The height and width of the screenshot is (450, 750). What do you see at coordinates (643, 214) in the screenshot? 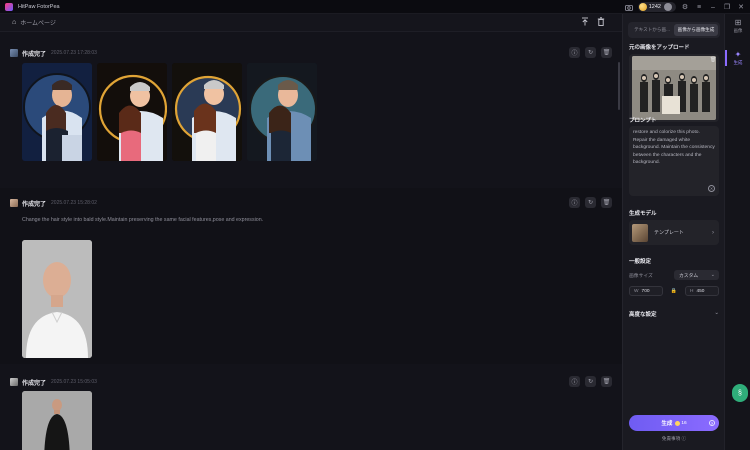
I see `model-title: 生成モデル` at bounding box center [643, 214].